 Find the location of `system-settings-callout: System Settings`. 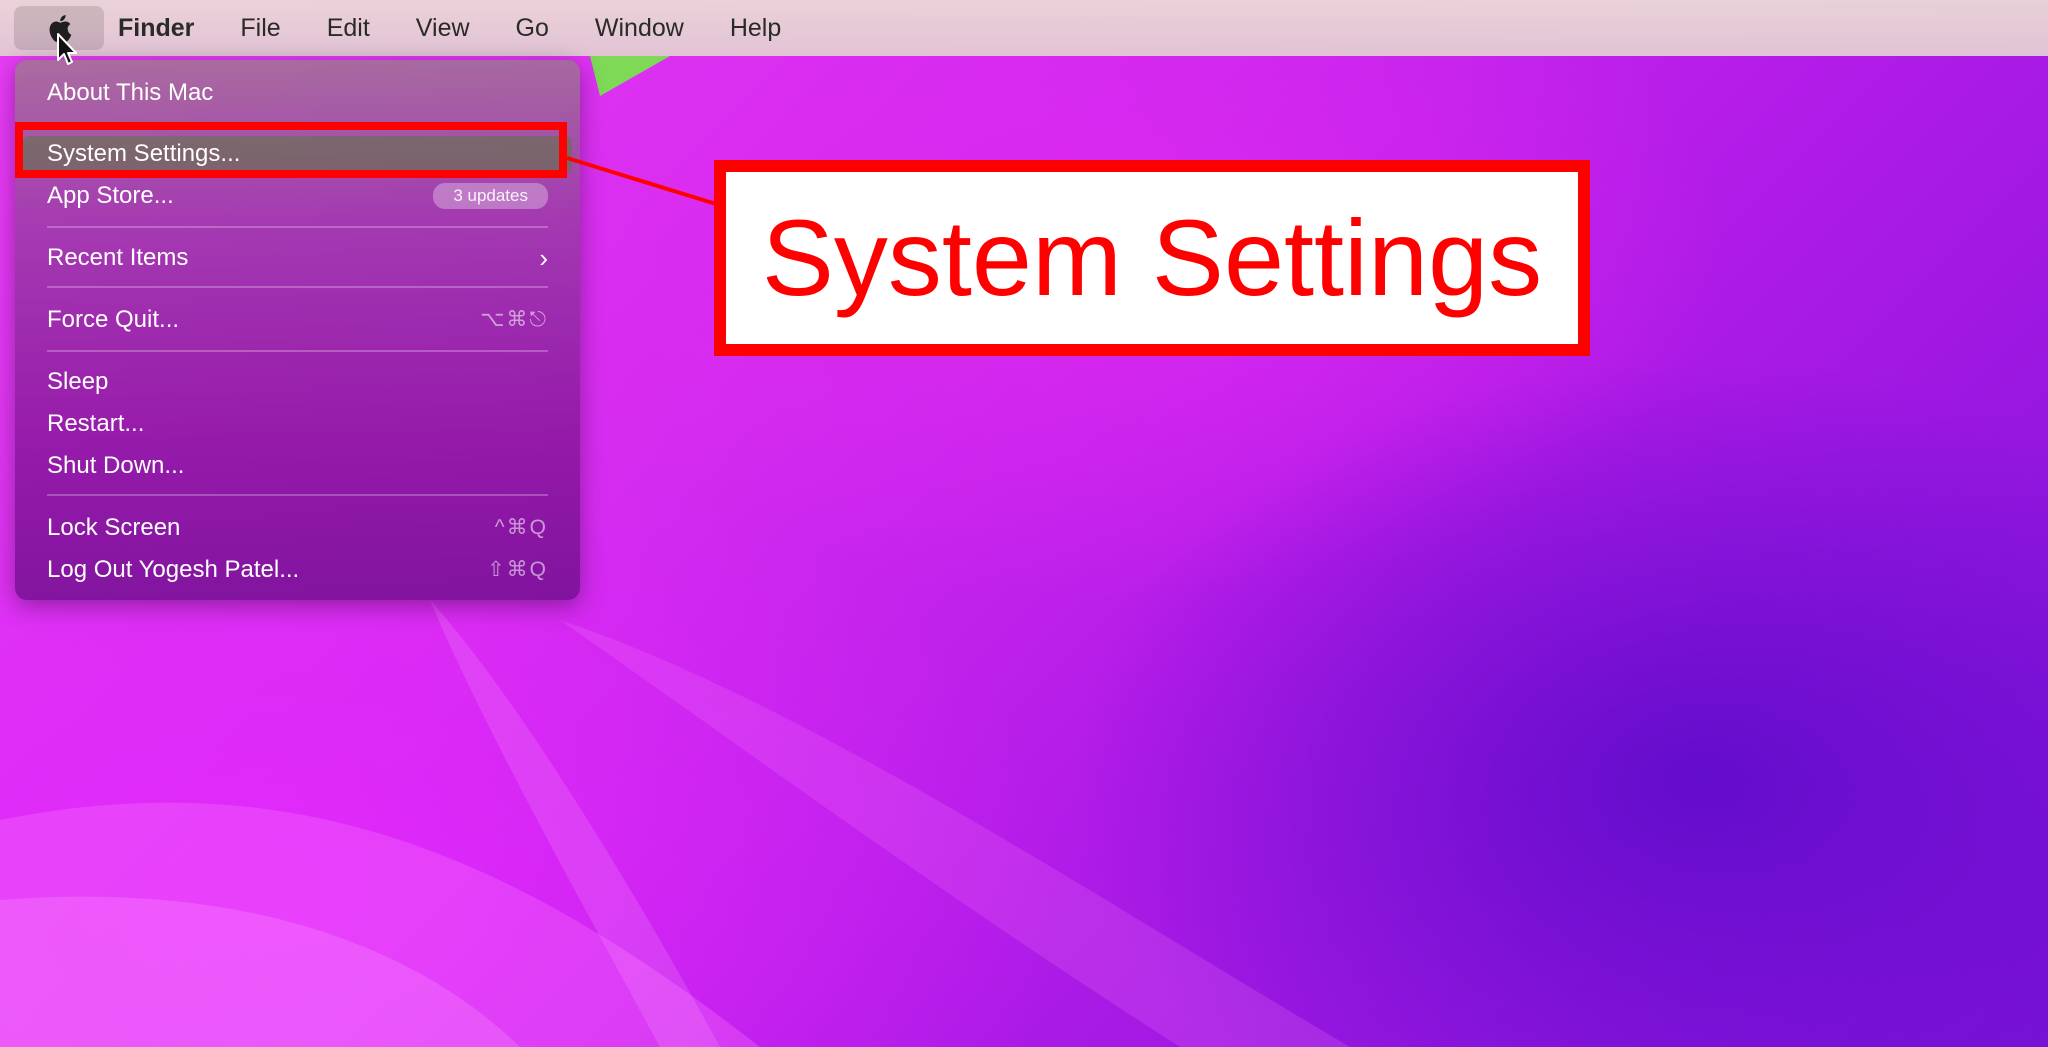

system-settings-callout: System Settings is located at coordinates (1152, 258).